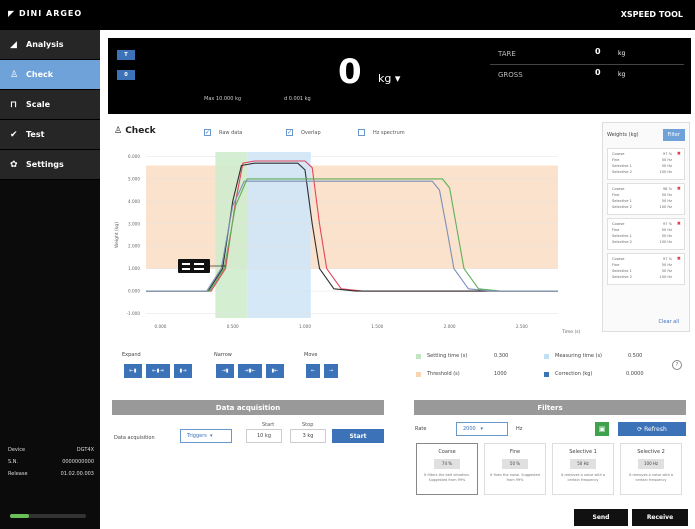  What do you see at coordinates (573, 356) in the screenshot?
I see `measuring-time: Measuring time (s)` at bounding box center [573, 356].